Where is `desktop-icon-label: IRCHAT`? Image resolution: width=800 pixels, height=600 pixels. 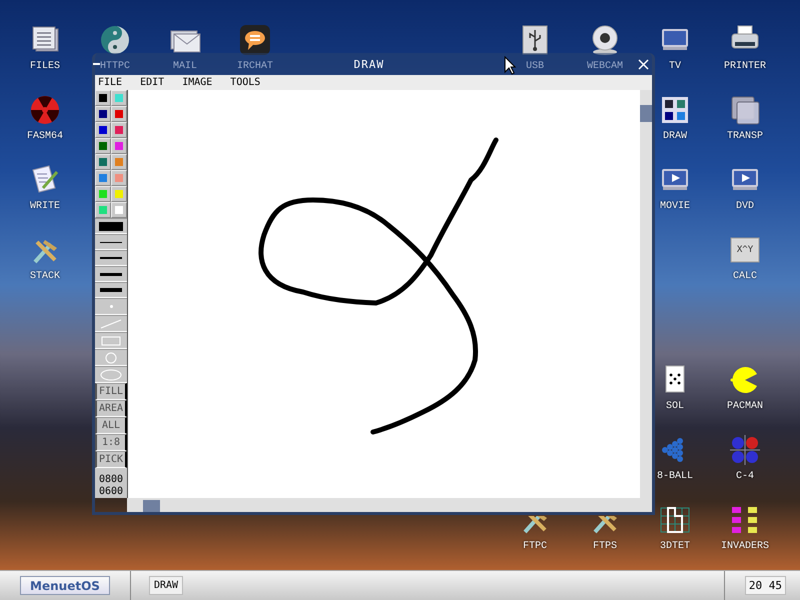 desktop-icon-label: IRCHAT is located at coordinates (254, 66).